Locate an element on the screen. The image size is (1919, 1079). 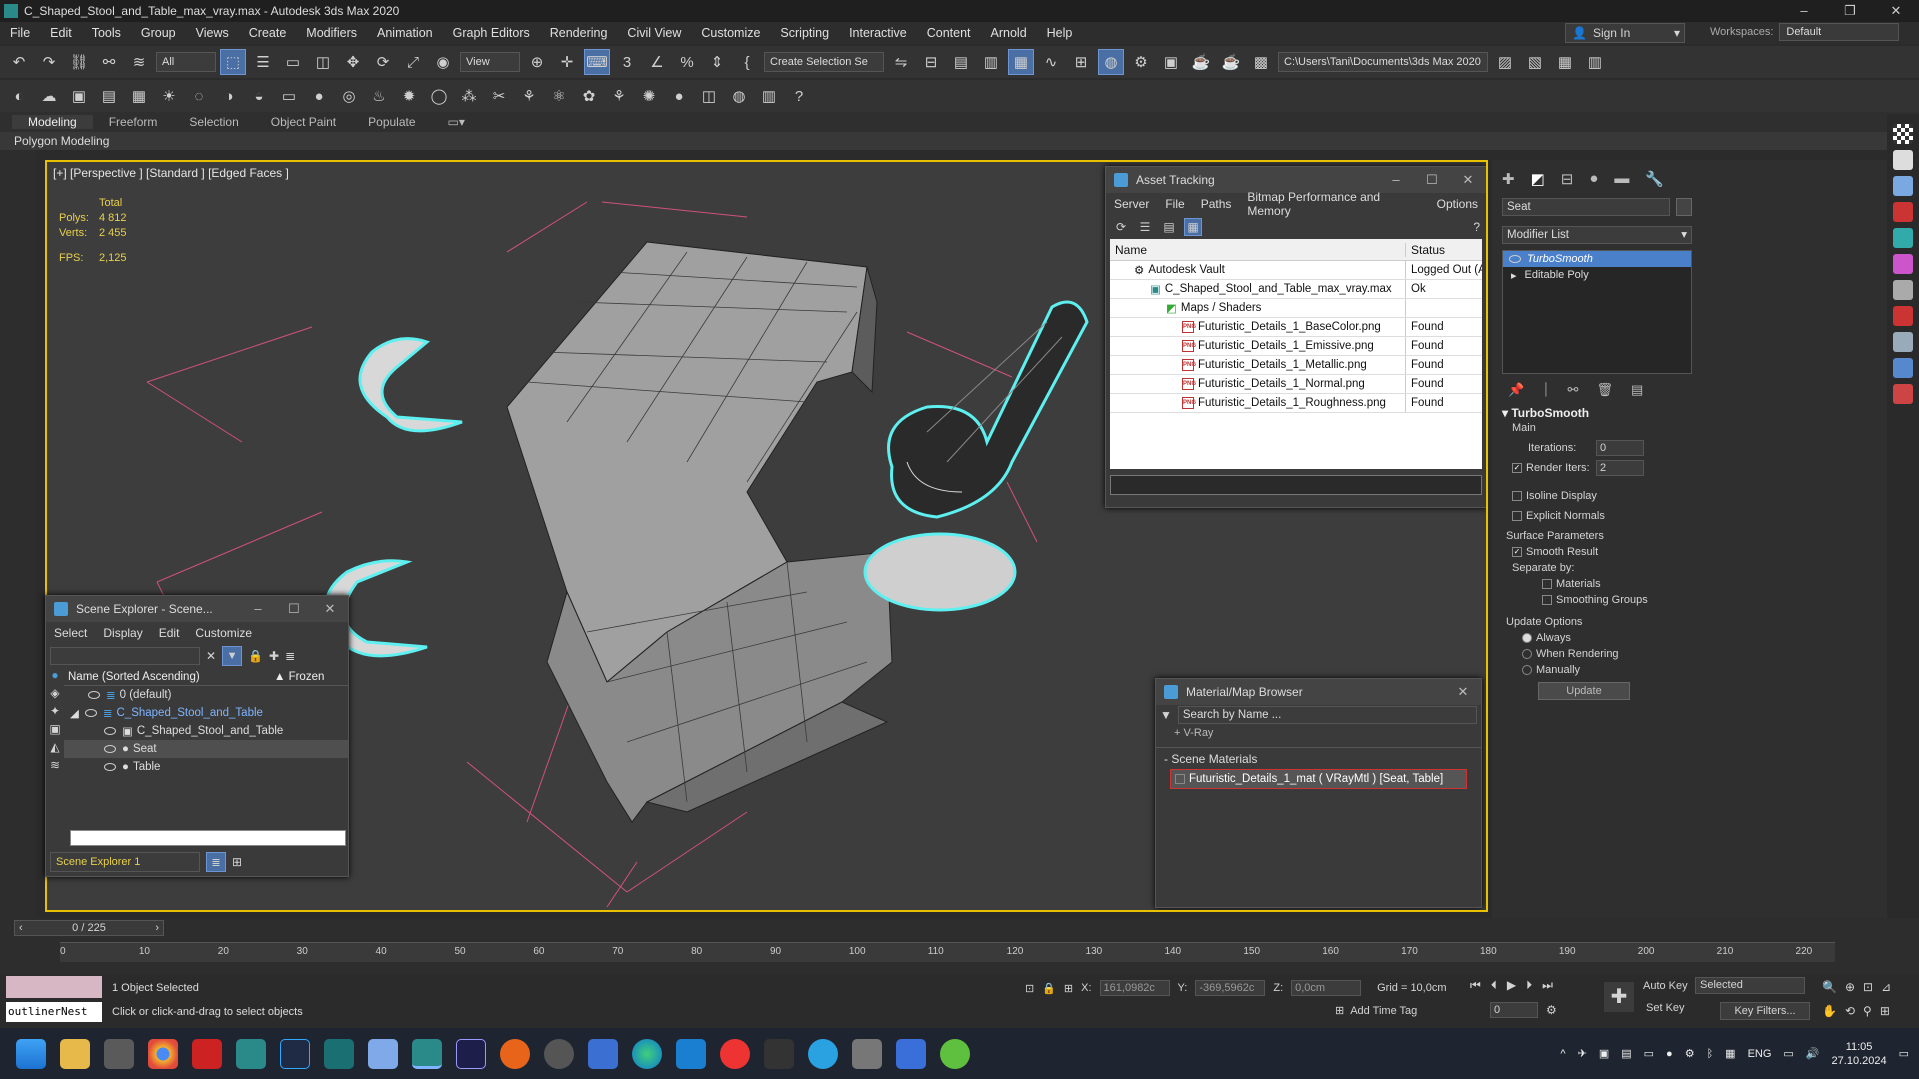
menu-bitmap-performance: Bitmap Performance and Memory is located at coordinates (1333, 204).